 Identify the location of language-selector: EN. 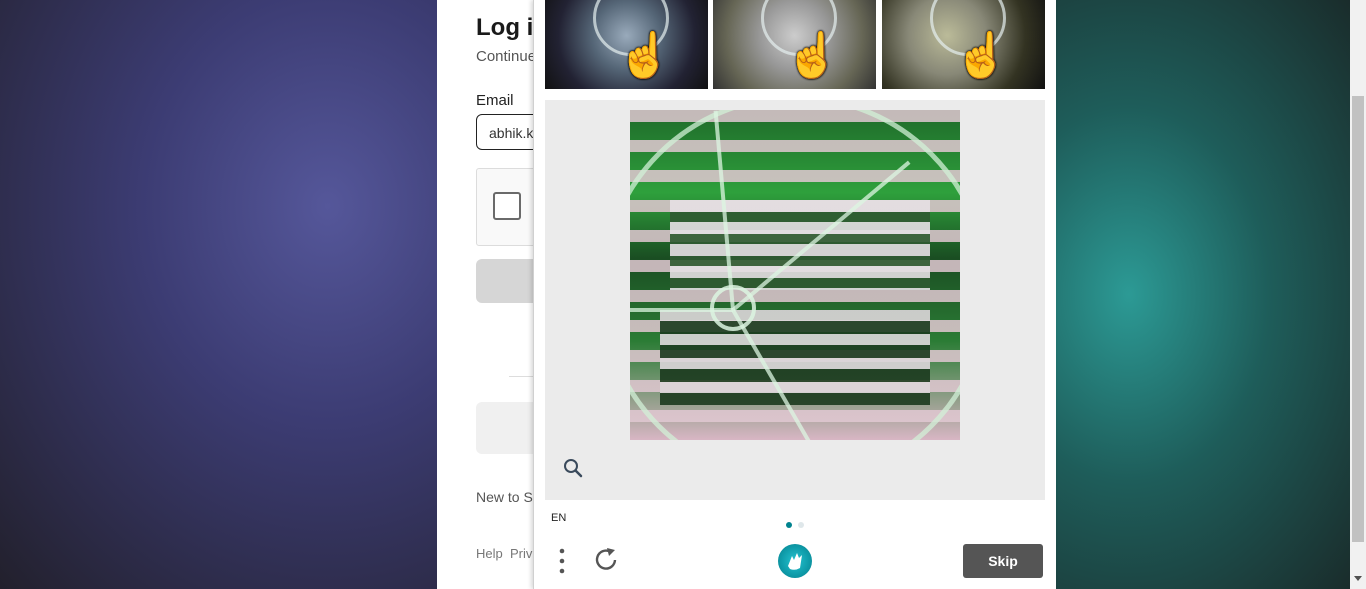
(558, 518).